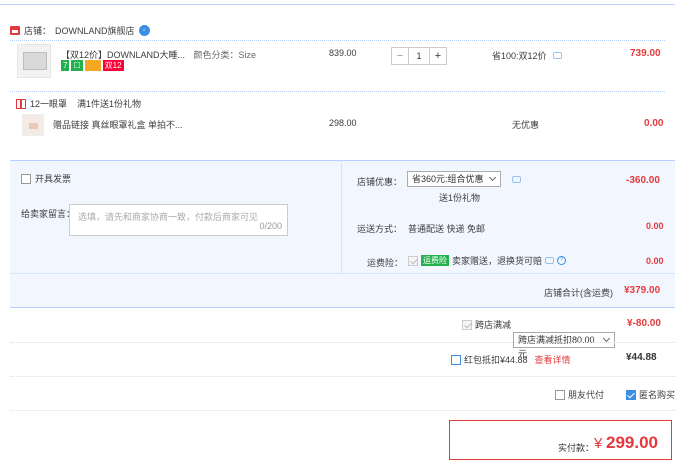 The width and height of the screenshot is (675, 460). What do you see at coordinates (655, 226) in the screenshot?
I see `delivery-amount: 0.00` at bounding box center [655, 226].